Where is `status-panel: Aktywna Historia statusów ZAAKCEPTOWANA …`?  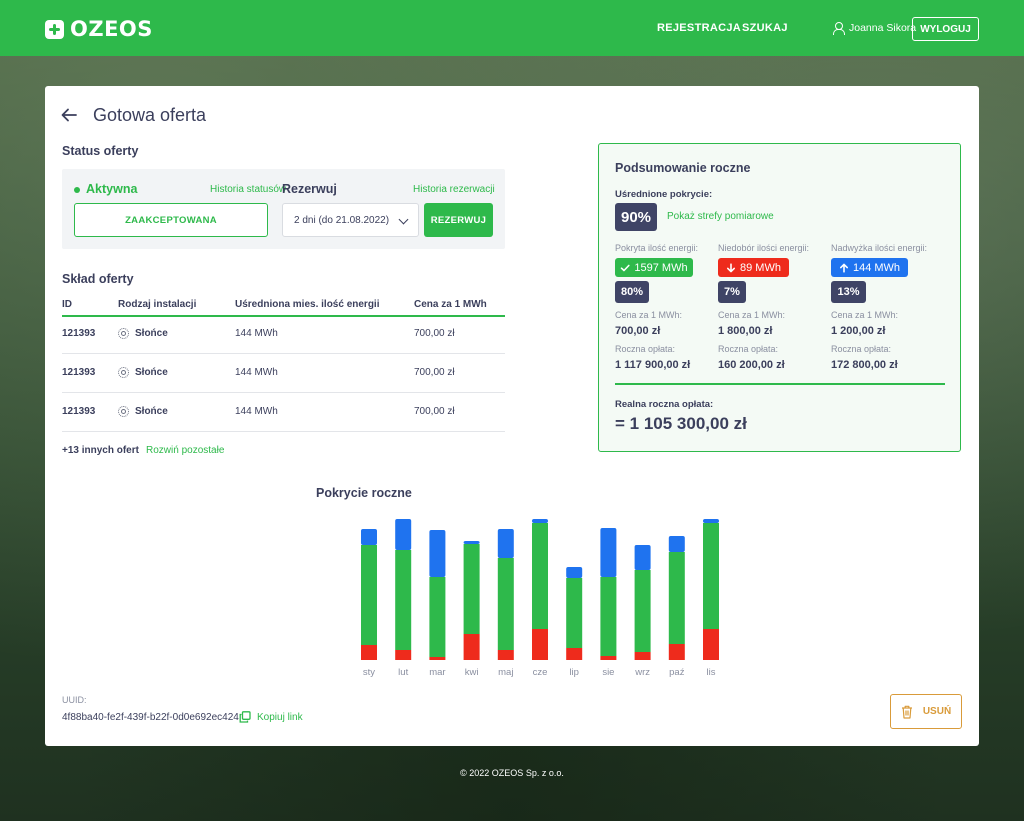
status-panel: Aktywna Historia statusów ZAAKCEPTOWANA … is located at coordinates (283, 209).